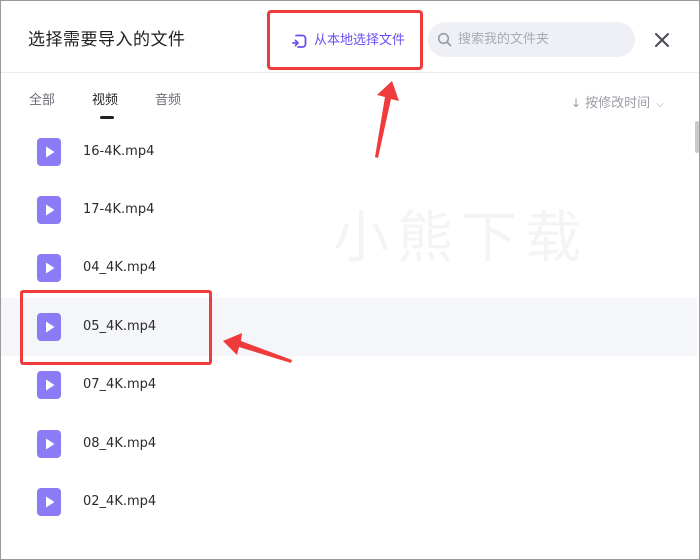  I want to click on tab-audio: 音频, so click(168, 101).